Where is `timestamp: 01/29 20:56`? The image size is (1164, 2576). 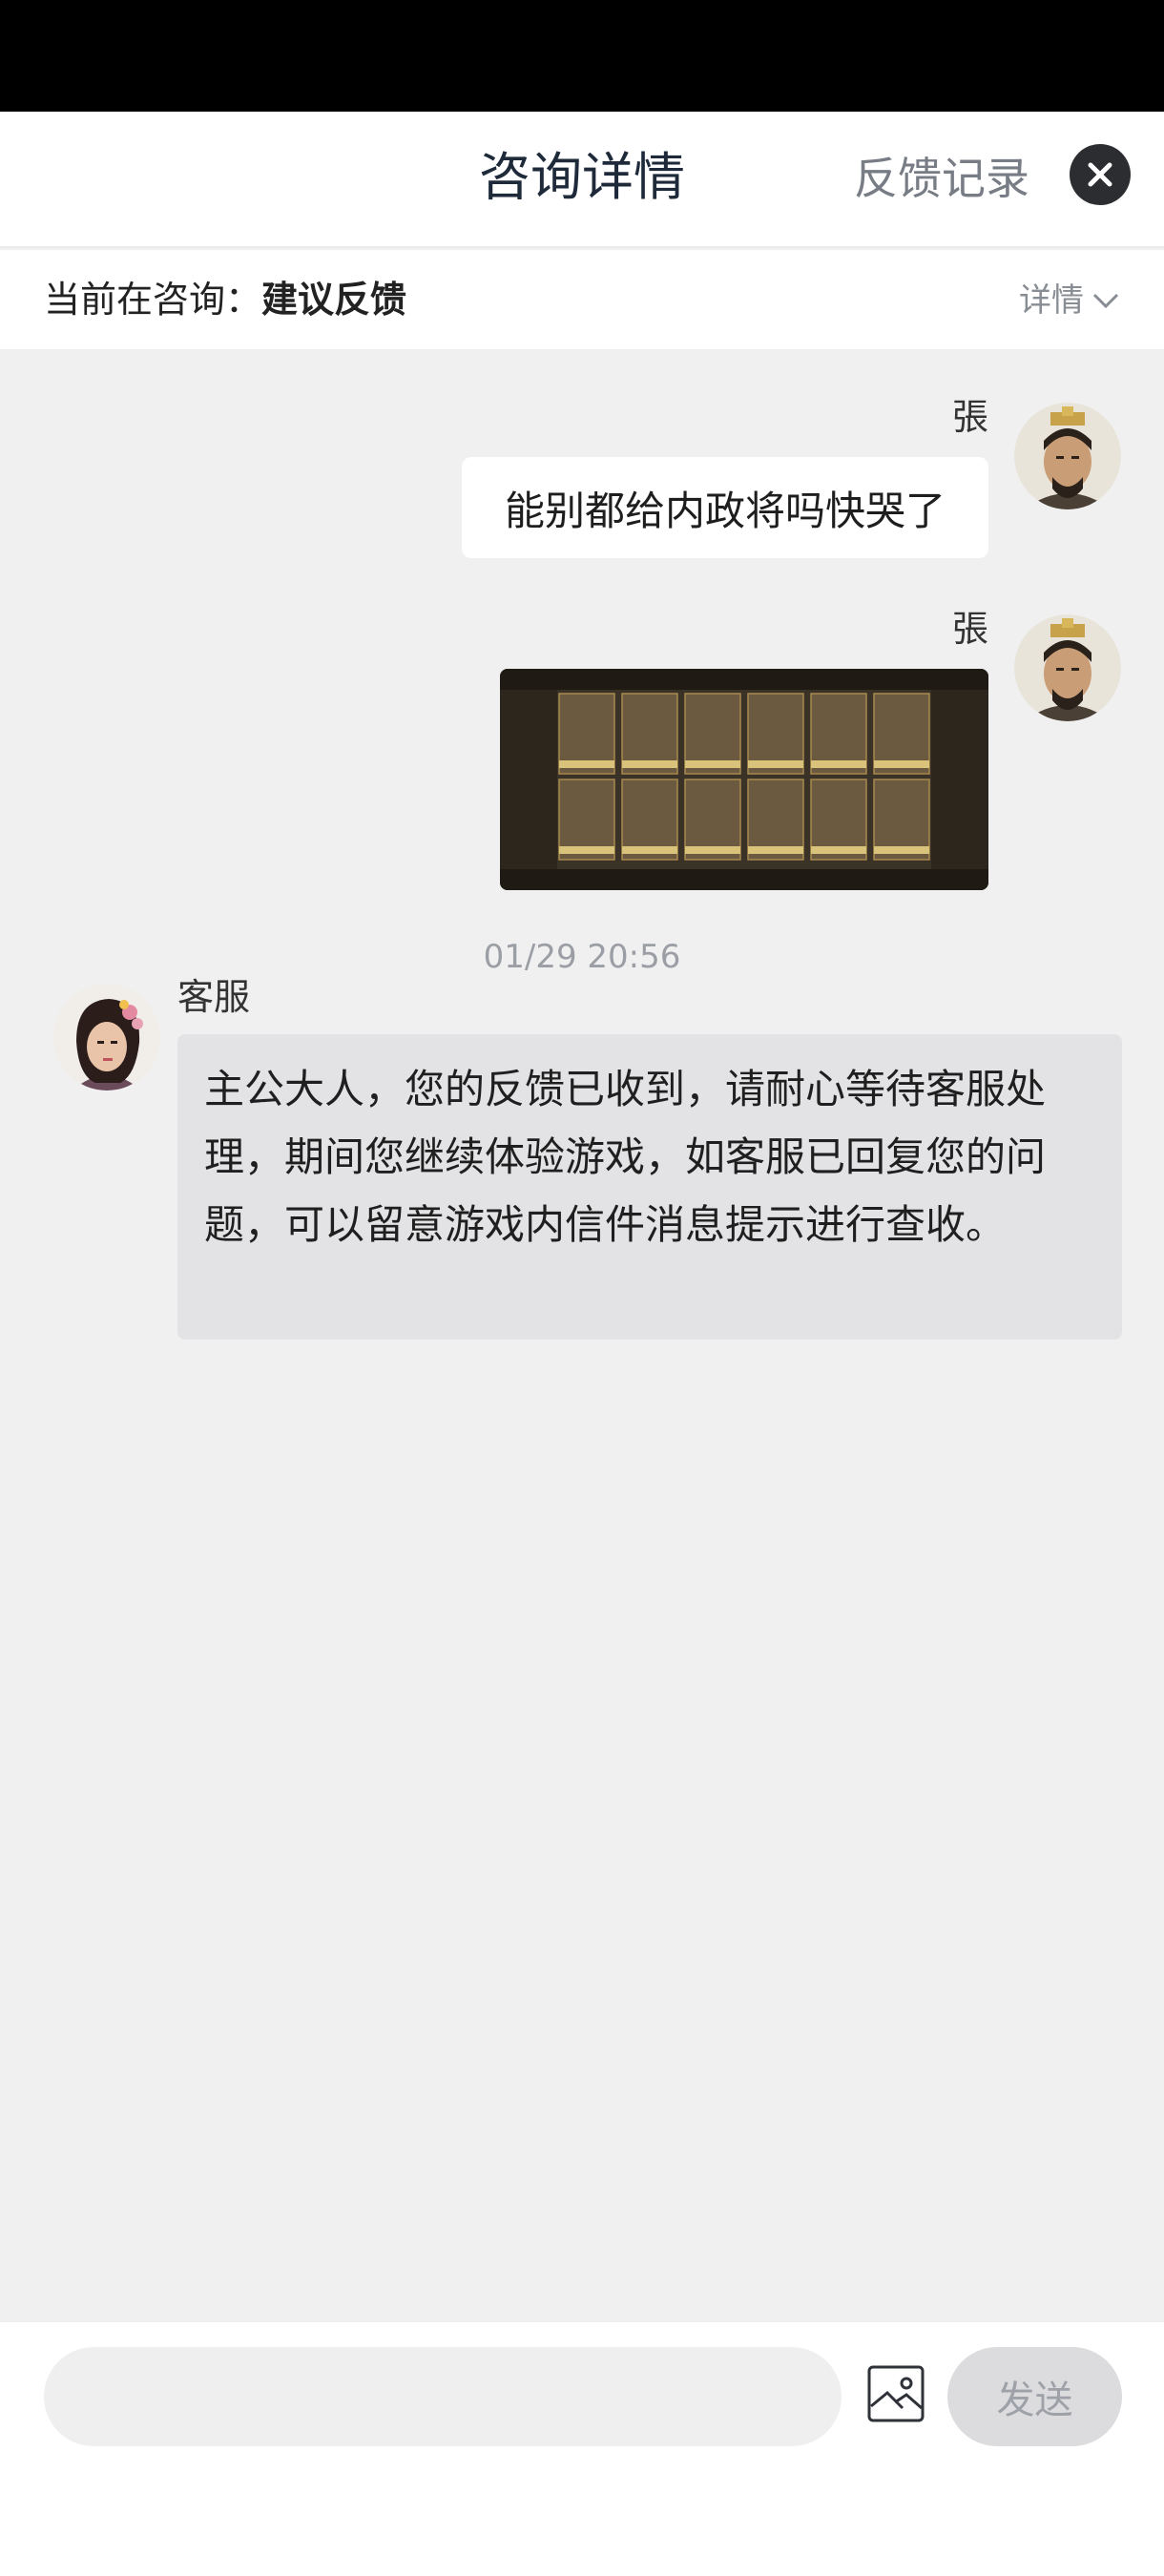 timestamp: 01/29 20:56 is located at coordinates (582, 957).